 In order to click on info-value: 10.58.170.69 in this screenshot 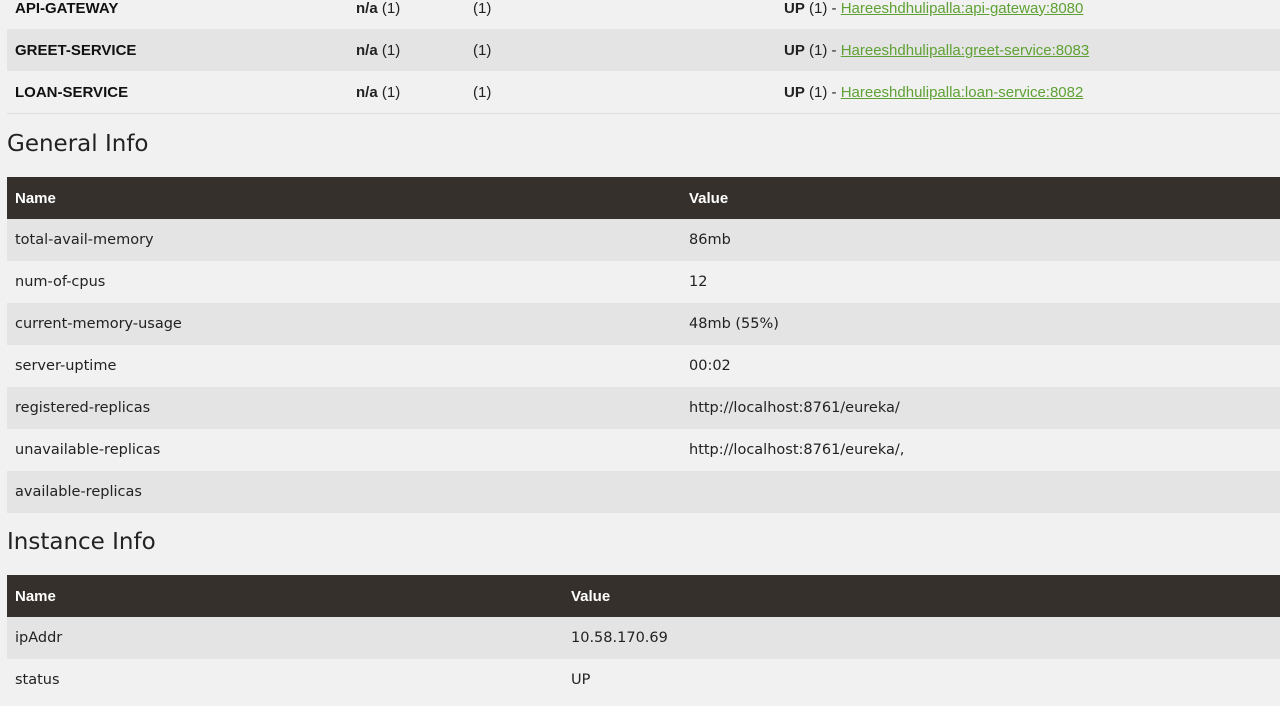, I will do `click(921, 638)`.